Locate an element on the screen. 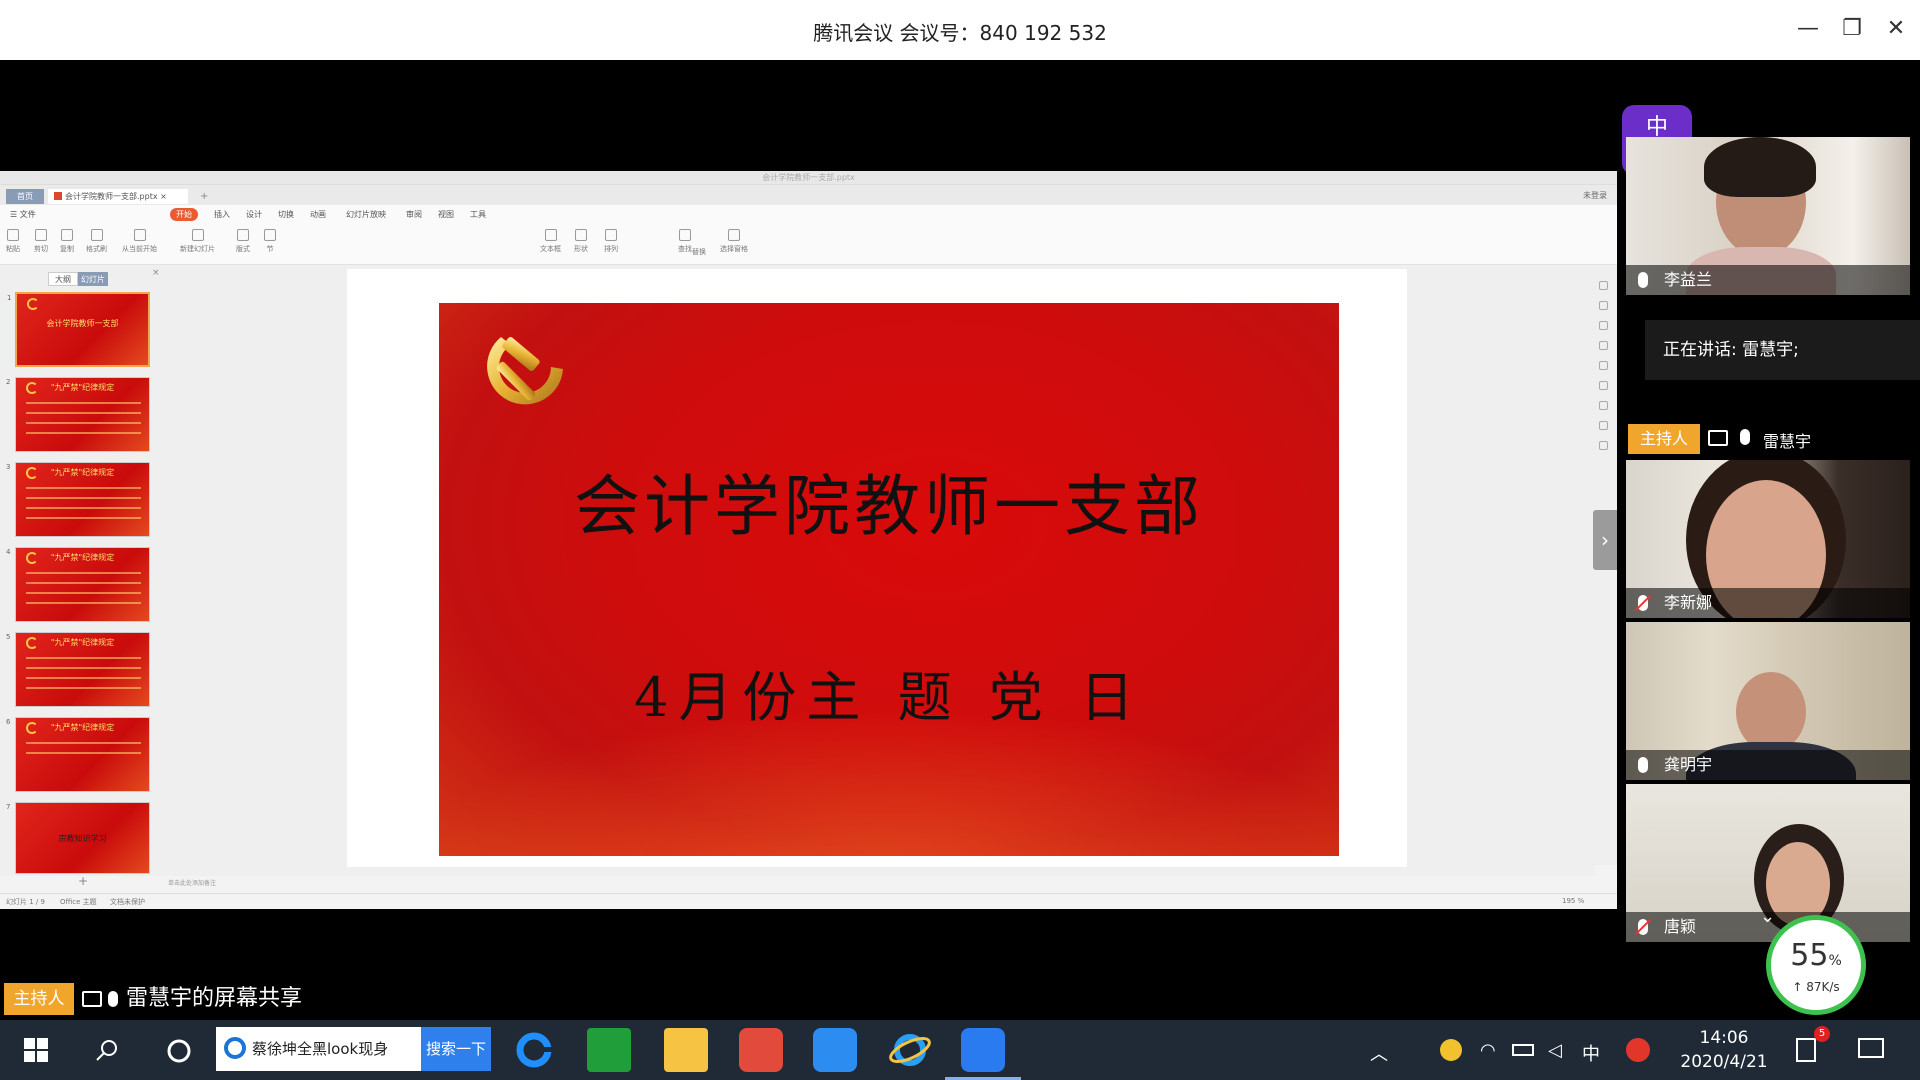 The height and width of the screenshot is (1080, 1920). ppt-doc-title: 会计学院教师一支部.pptx is located at coordinates (808, 177).